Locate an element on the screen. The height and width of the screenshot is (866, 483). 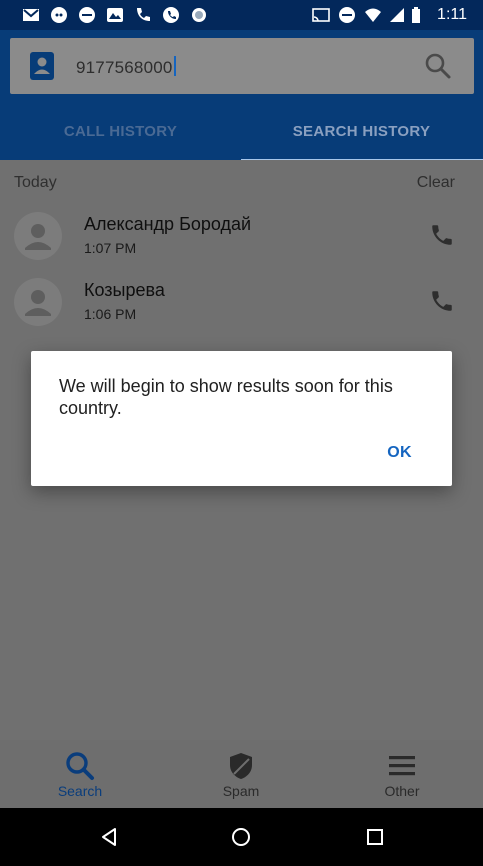
tab-call-history: CALL HISTORY is located at coordinates (120, 131).